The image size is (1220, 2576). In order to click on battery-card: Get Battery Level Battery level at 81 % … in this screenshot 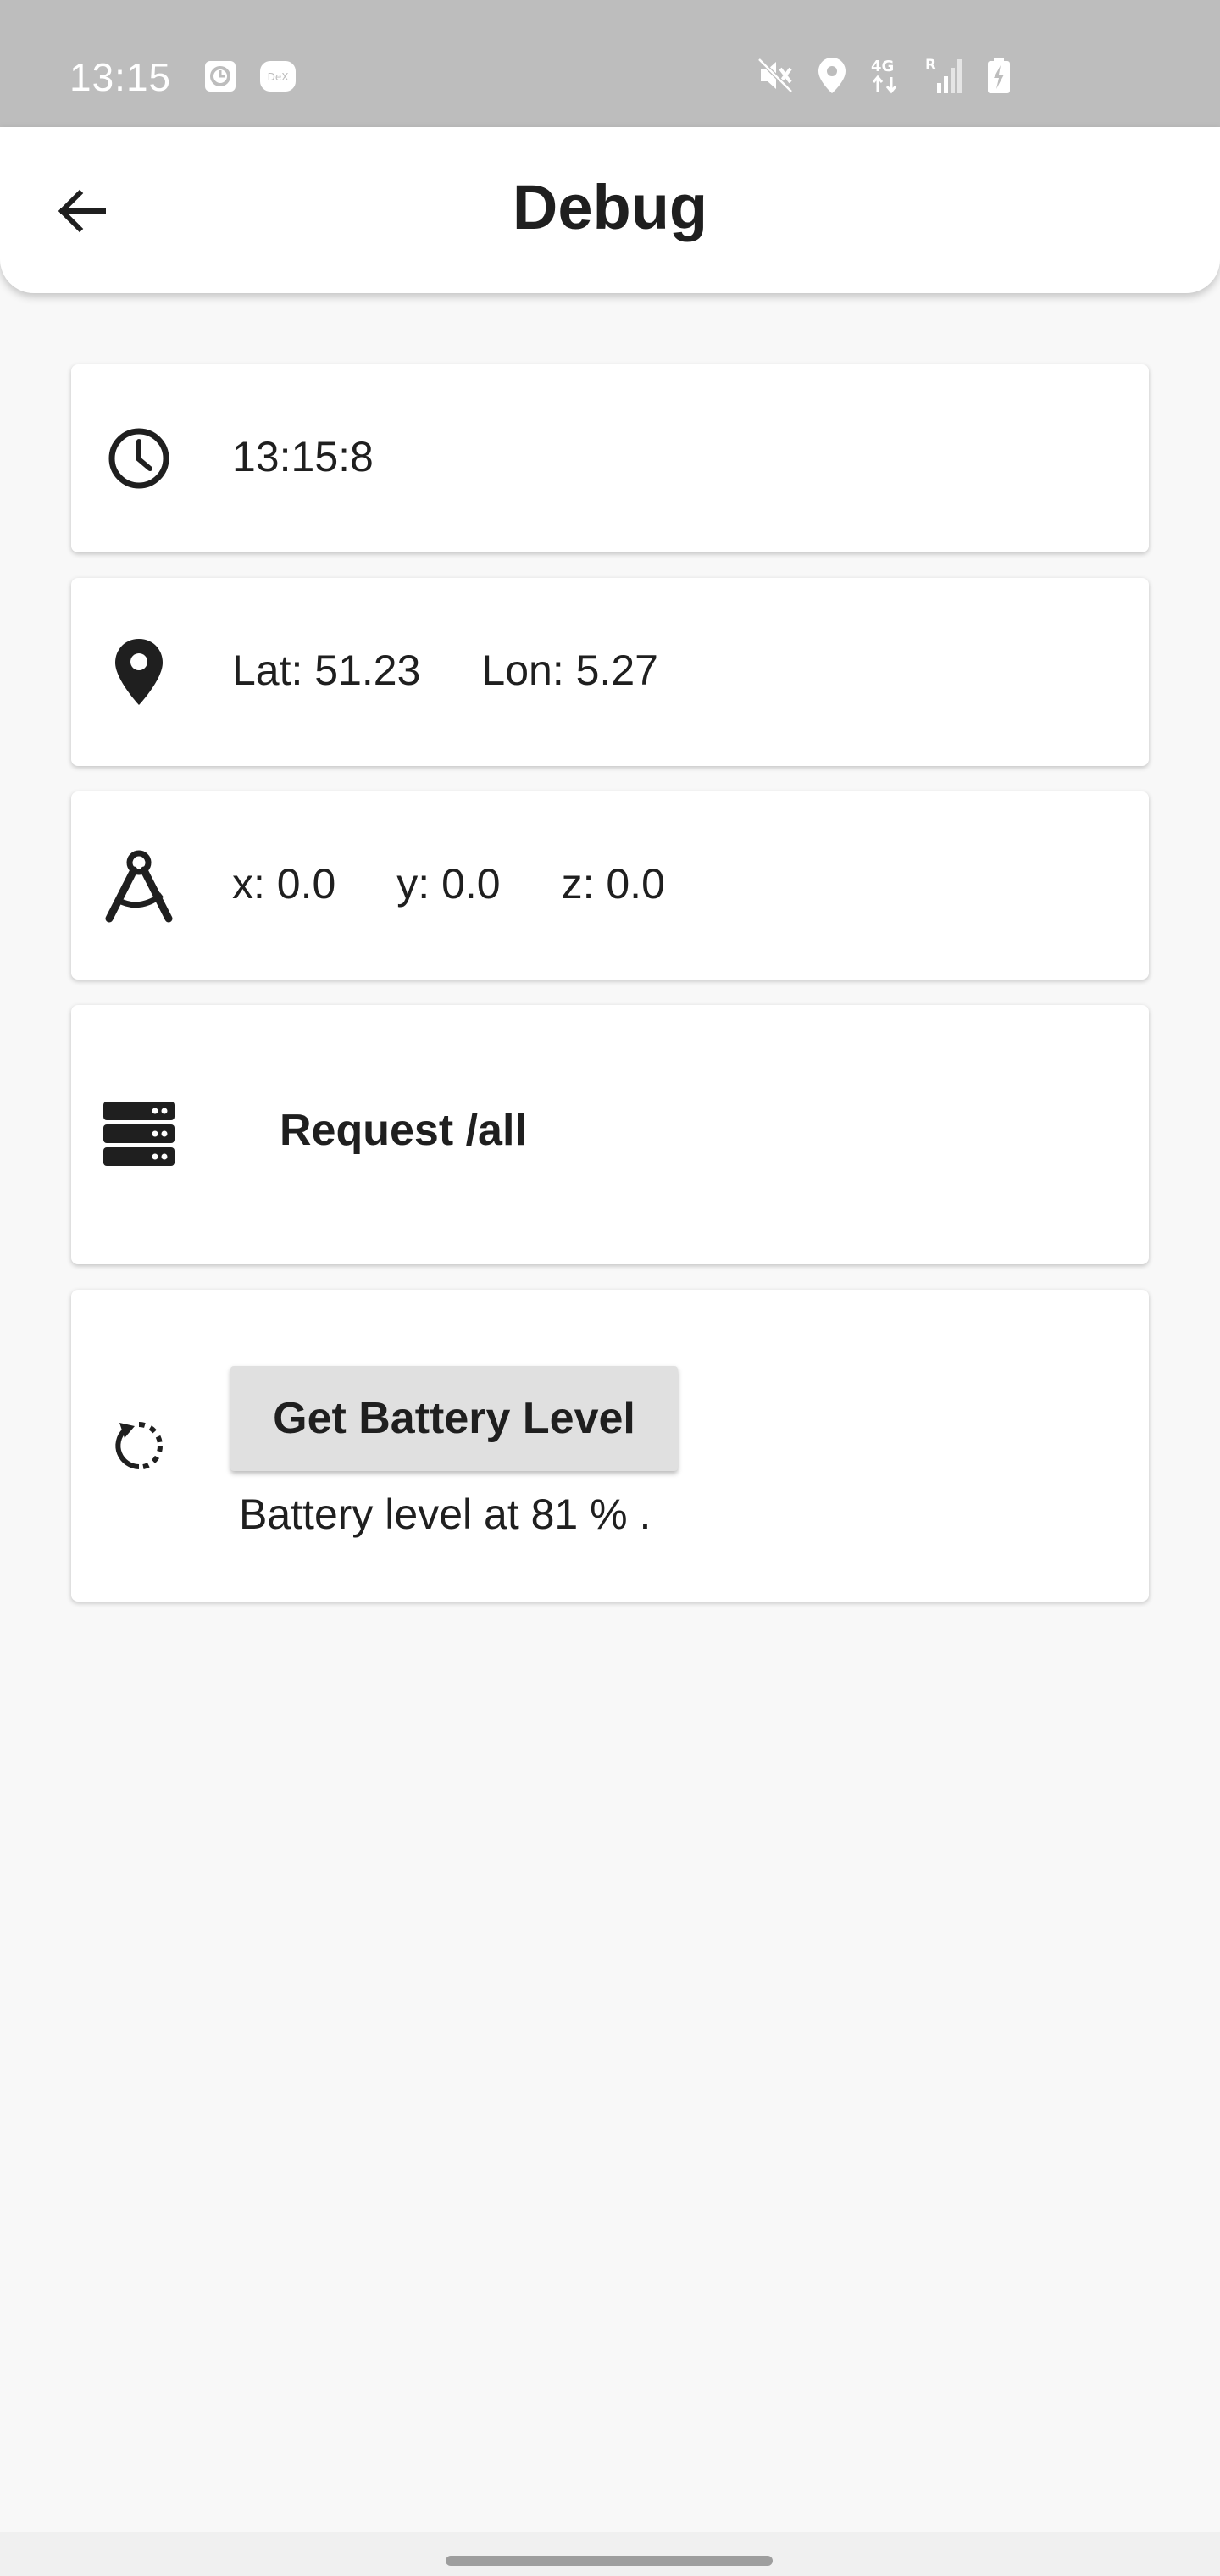, I will do `click(610, 1446)`.